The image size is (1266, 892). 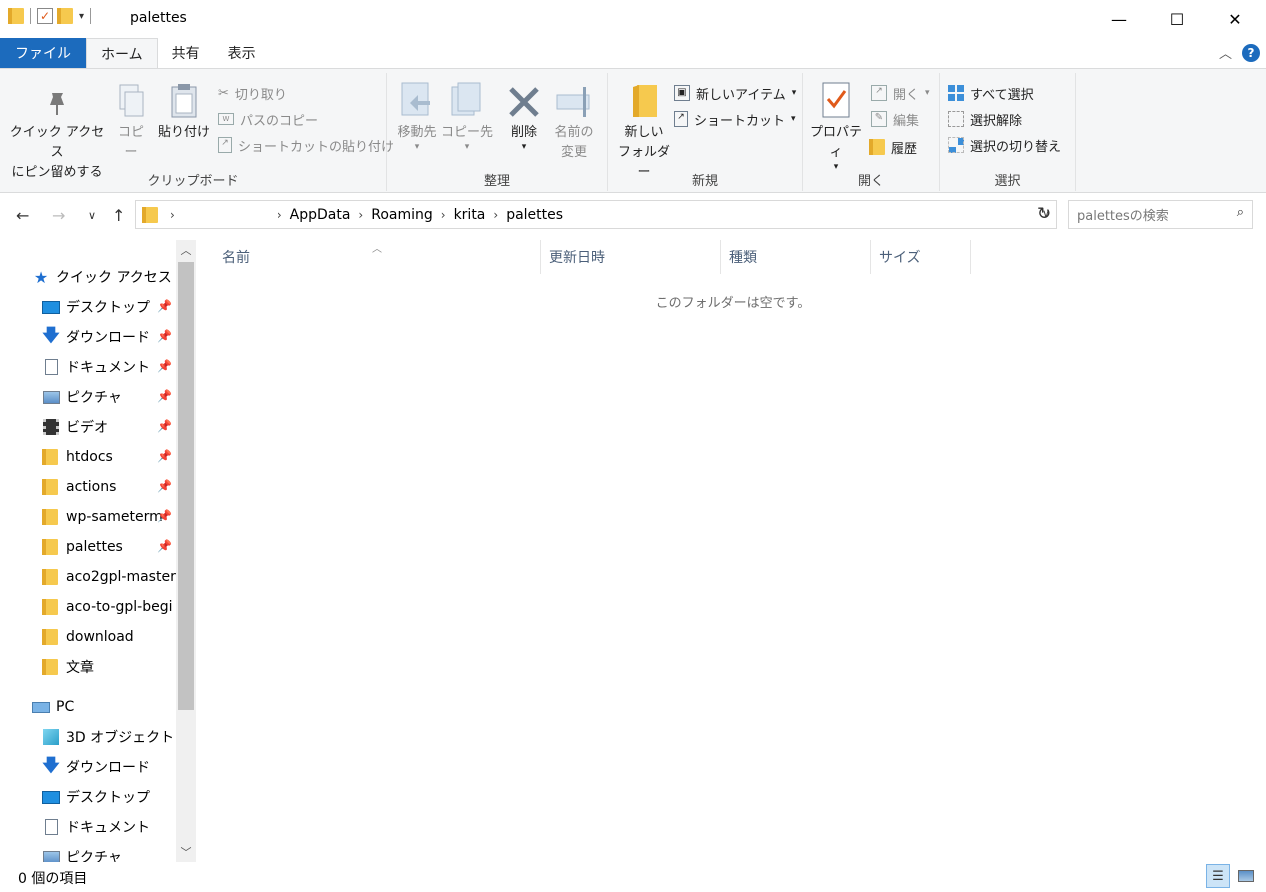 I want to click on collapse-ribbon-icon: ︿, so click(x=1225, y=52).